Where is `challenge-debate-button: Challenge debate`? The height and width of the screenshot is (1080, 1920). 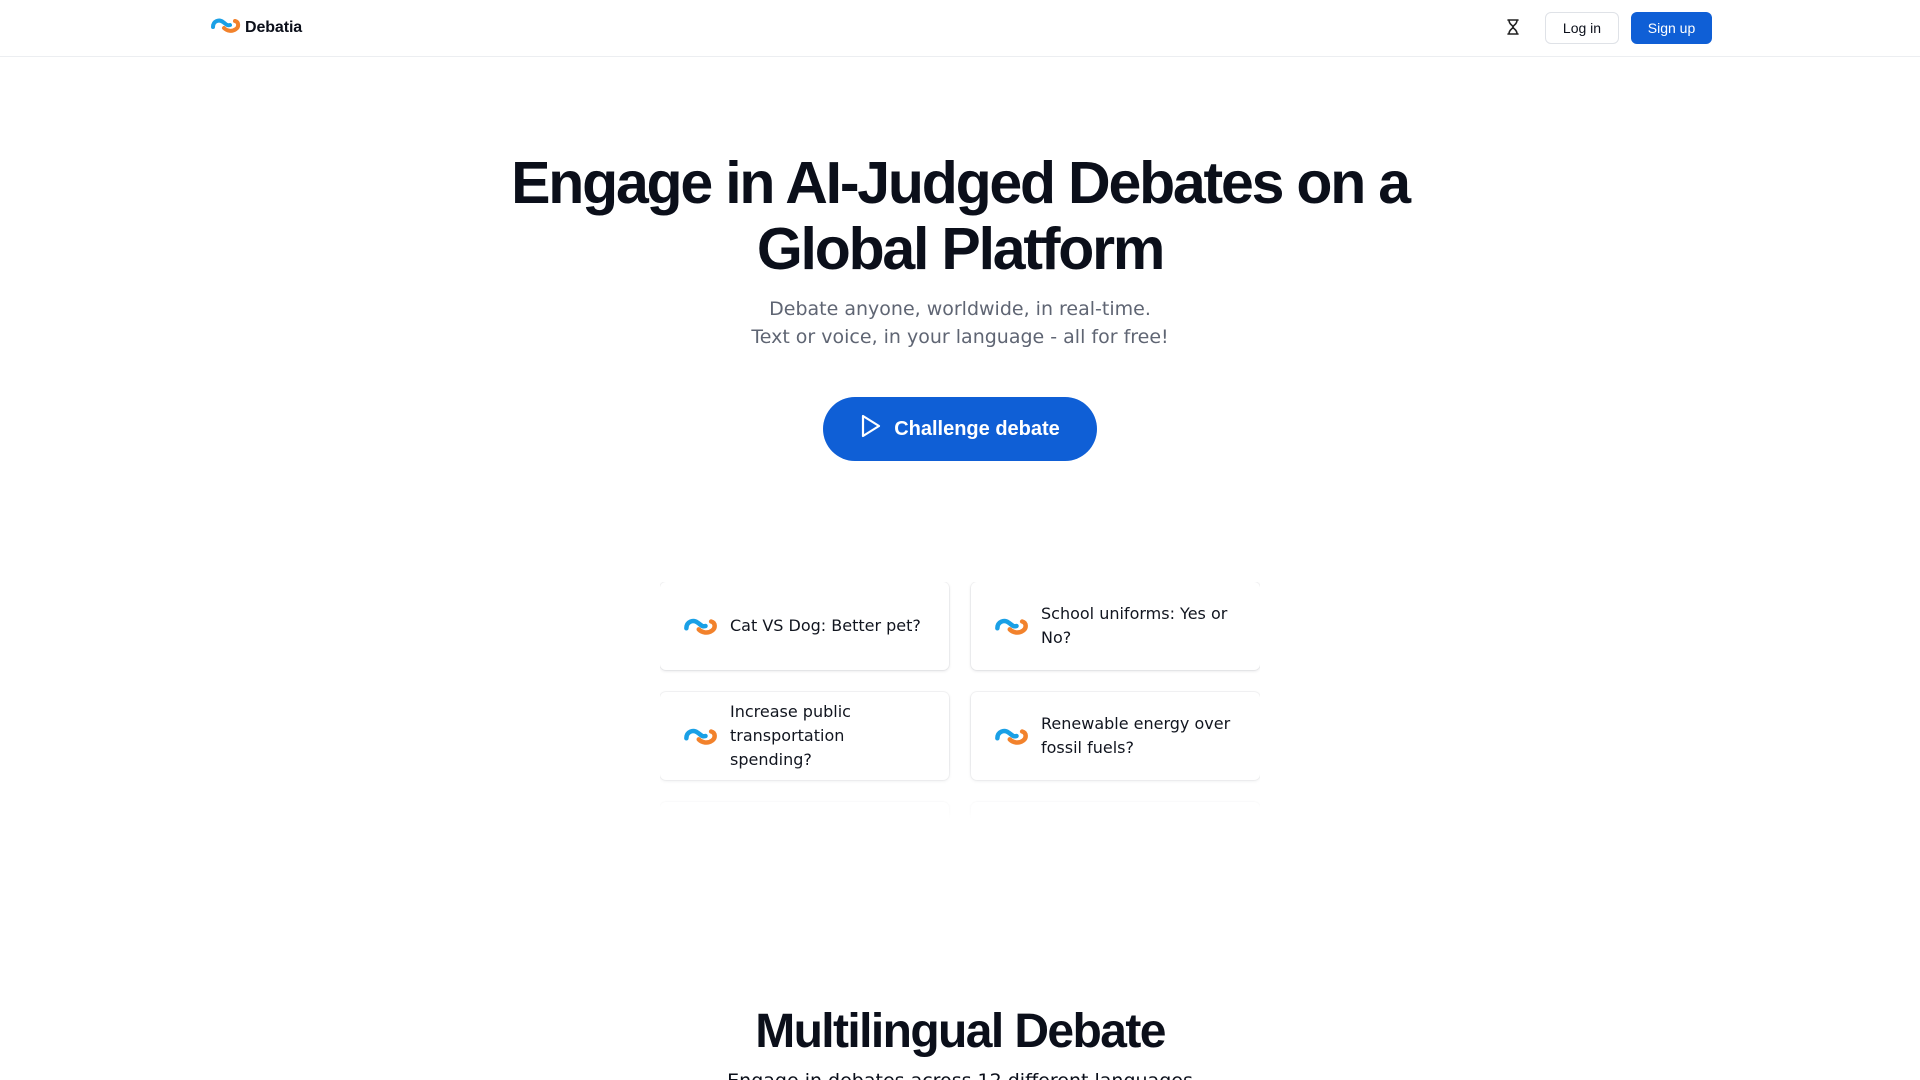 challenge-debate-button: Challenge debate is located at coordinates (960, 429).